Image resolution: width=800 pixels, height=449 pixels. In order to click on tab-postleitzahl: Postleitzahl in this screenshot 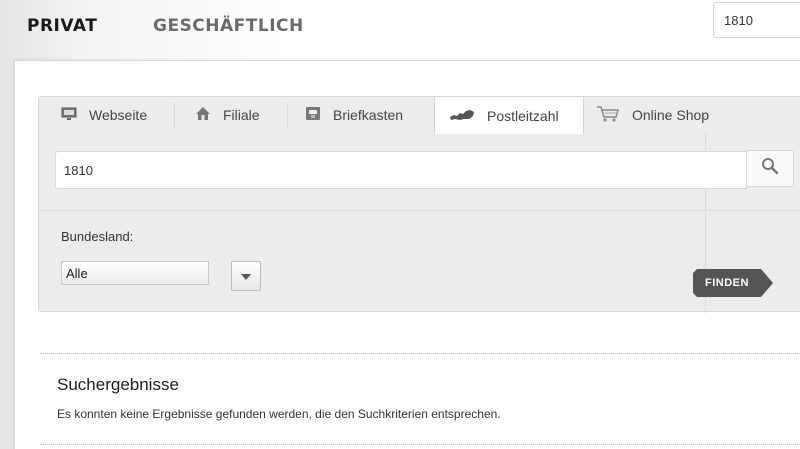, I will do `click(509, 115)`.